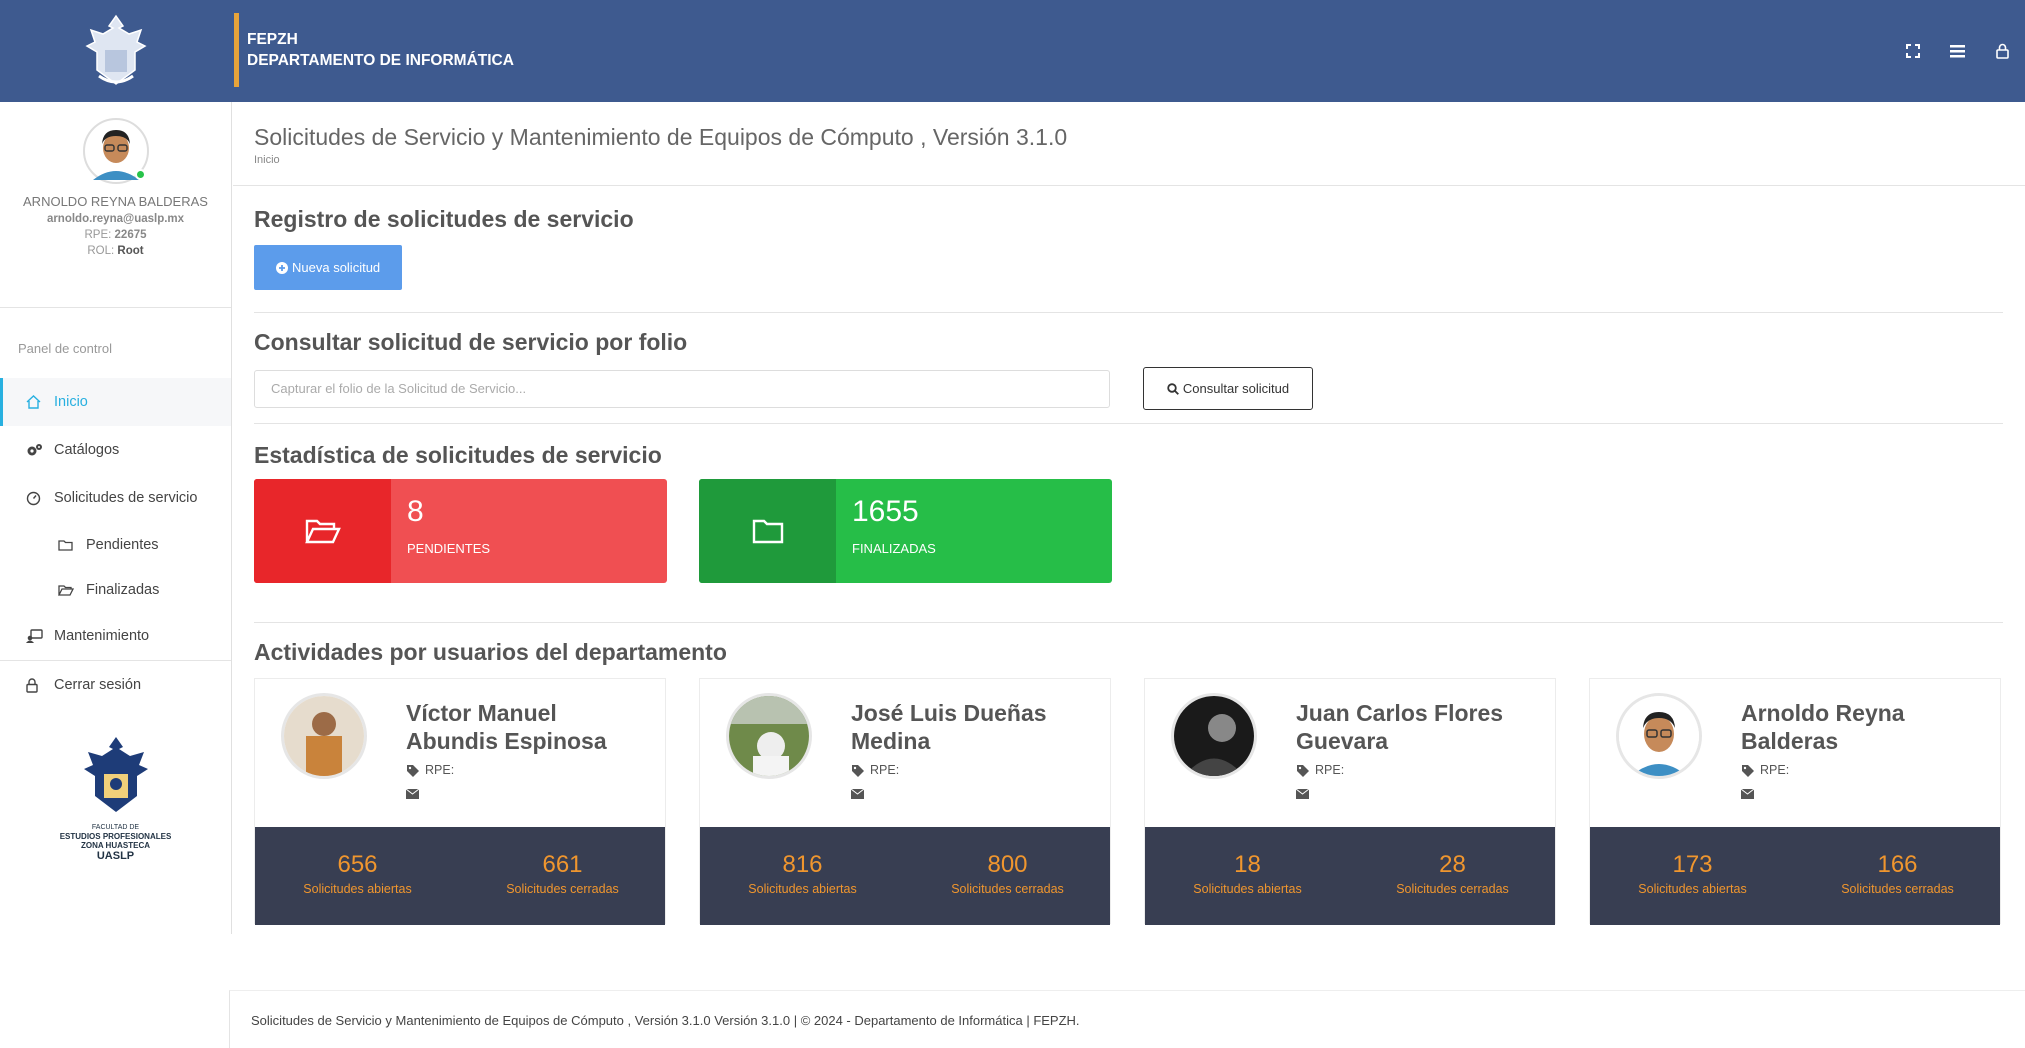 The width and height of the screenshot is (2025, 1048). I want to click on sidebar-item-catalogos: Catálogos, so click(115, 450).